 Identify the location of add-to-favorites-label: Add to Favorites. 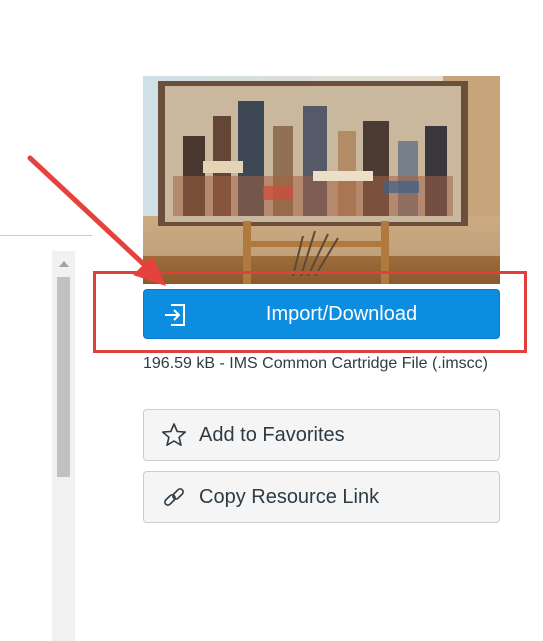
(272, 434).